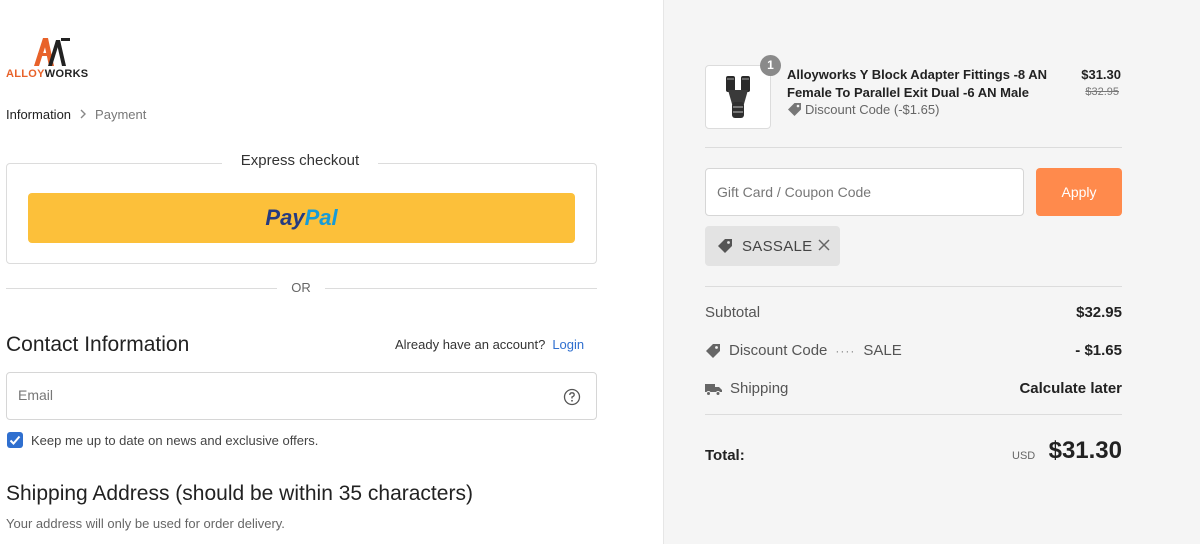 This screenshot has height=544, width=1200. What do you see at coordinates (278, 395) in the screenshot?
I see `email-input` at bounding box center [278, 395].